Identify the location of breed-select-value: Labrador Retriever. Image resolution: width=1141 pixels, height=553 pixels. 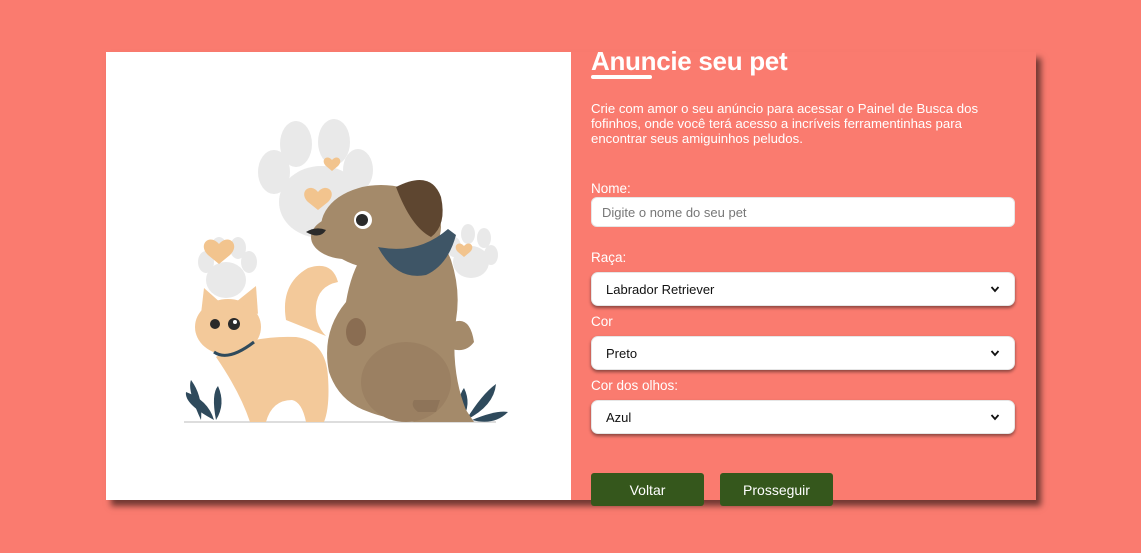
(660, 289).